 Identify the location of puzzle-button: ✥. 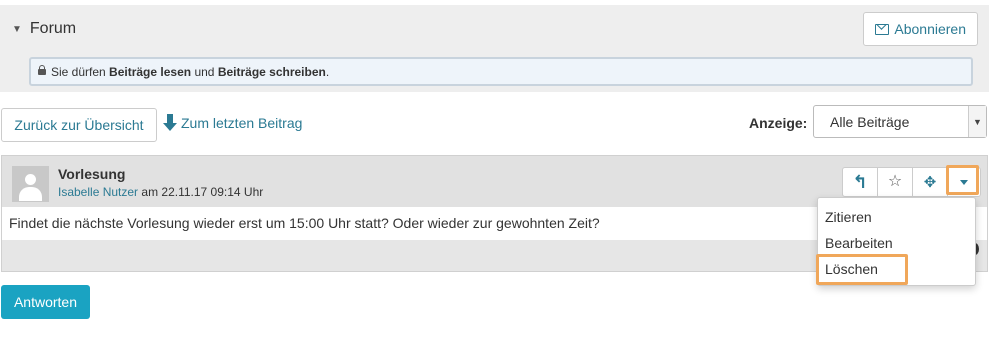
(930, 182).